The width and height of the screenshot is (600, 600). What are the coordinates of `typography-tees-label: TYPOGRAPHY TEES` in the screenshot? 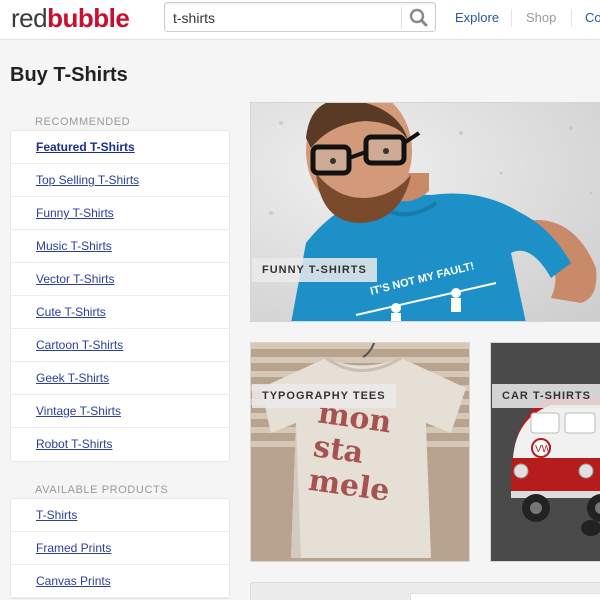 It's located at (324, 396).